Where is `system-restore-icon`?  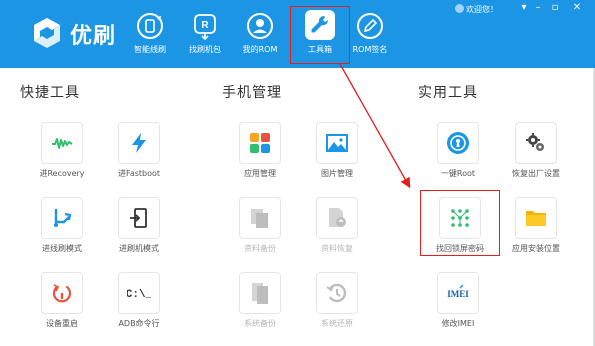 system-restore-icon is located at coordinates (336, 293).